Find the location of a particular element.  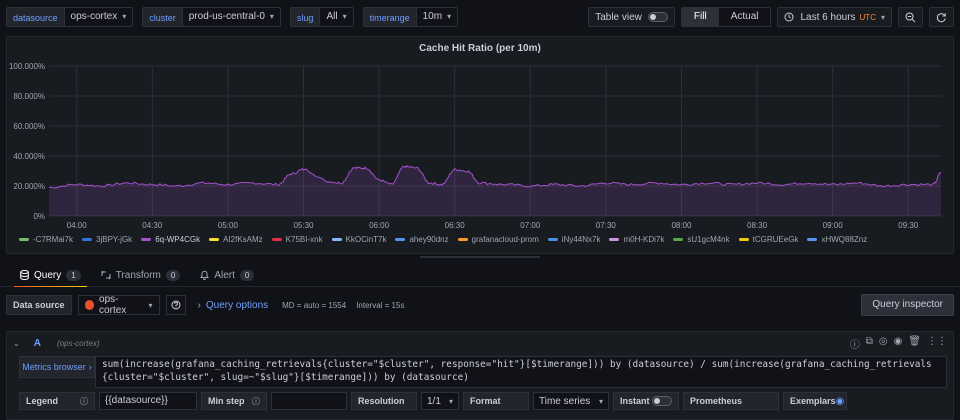

resolution-label: Resolution is located at coordinates (384, 401).